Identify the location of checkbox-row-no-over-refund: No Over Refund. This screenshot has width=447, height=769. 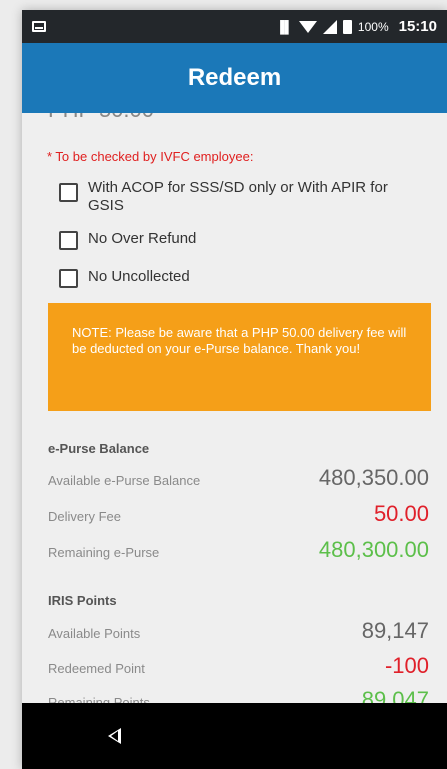
(238, 238).